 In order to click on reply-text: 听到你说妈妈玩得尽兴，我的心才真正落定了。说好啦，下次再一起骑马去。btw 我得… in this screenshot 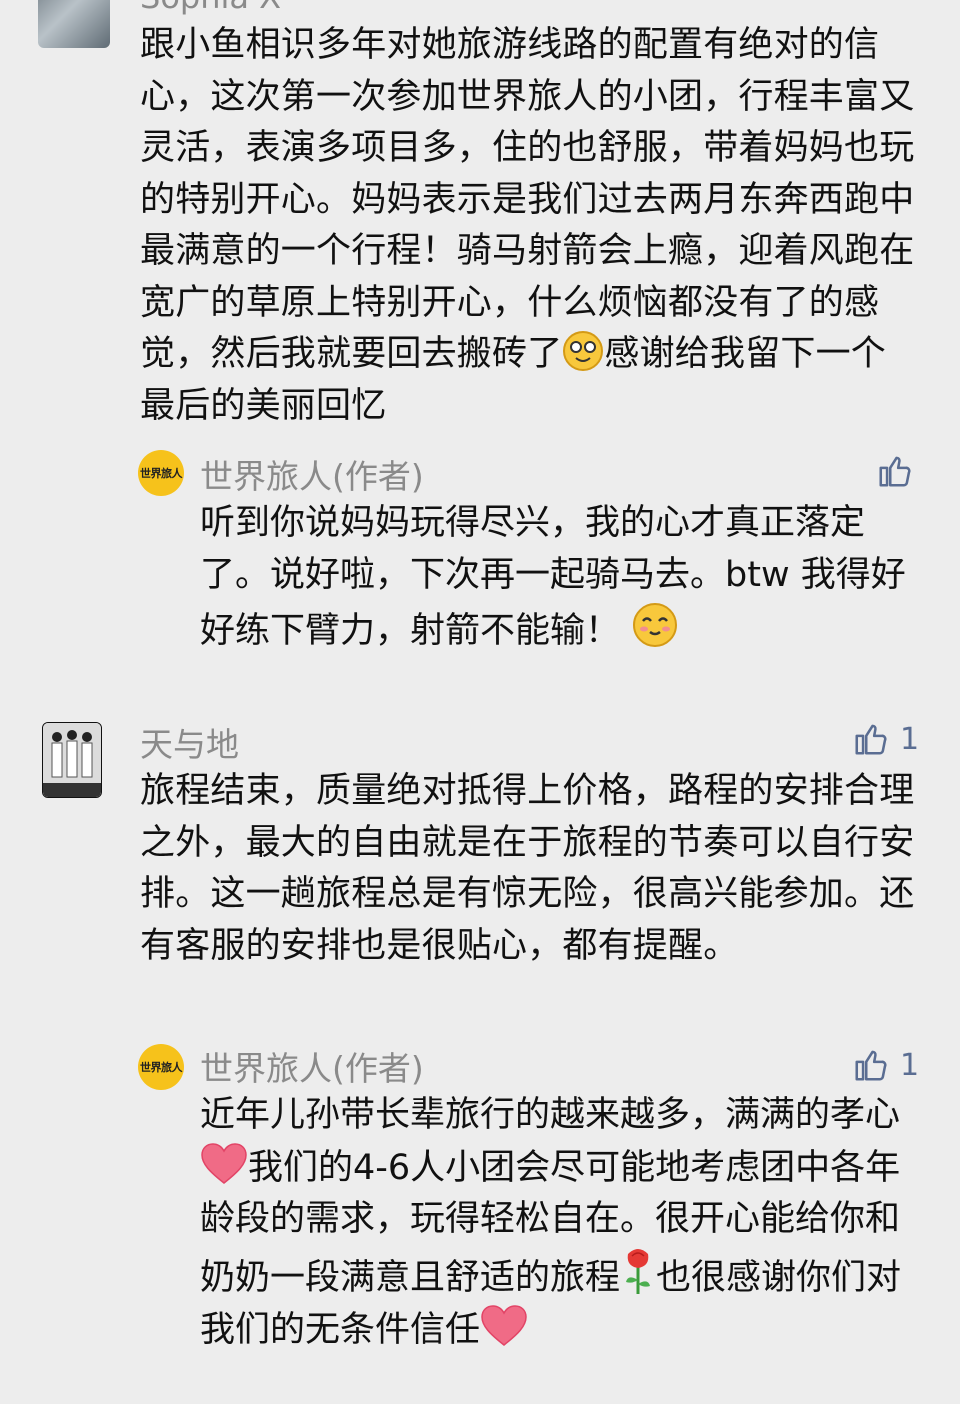, I will do `click(553, 577)`.